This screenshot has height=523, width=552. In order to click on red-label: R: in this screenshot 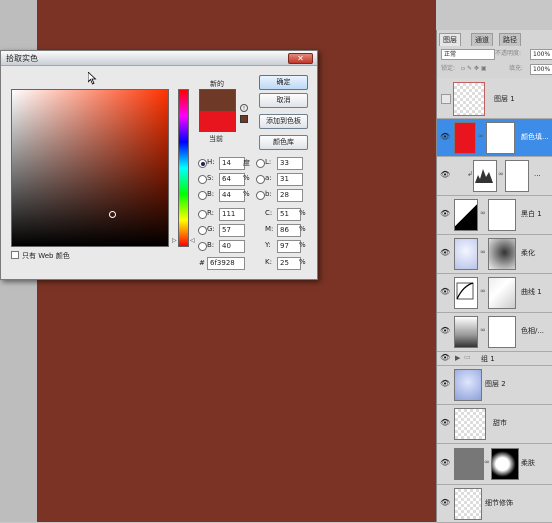, I will do `click(211, 213)`.